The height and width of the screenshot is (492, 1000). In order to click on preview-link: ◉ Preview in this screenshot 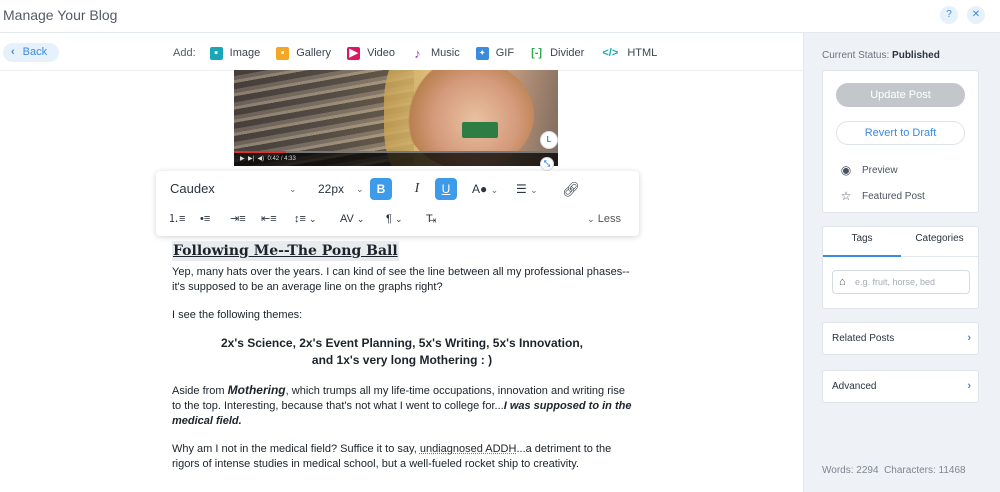, I will do `click(869, 170)`.